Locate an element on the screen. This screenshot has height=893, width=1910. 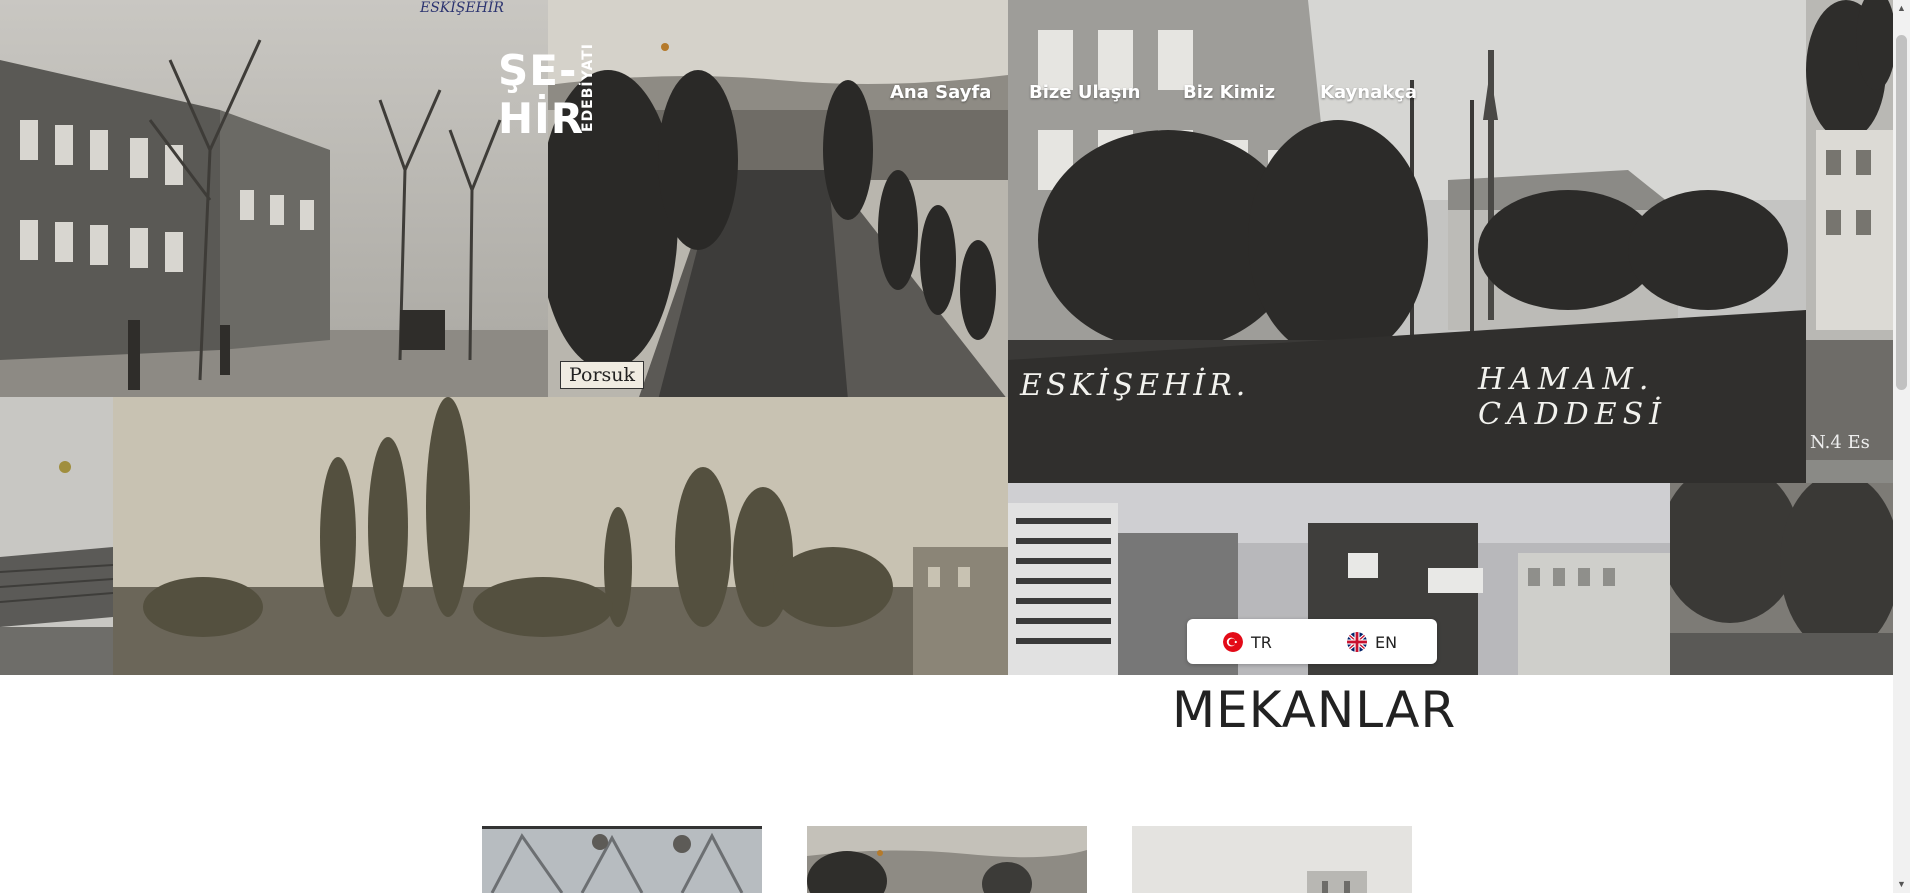
scroll-down-arrow-icon: ▼ is located at coordinates (1901, 884).